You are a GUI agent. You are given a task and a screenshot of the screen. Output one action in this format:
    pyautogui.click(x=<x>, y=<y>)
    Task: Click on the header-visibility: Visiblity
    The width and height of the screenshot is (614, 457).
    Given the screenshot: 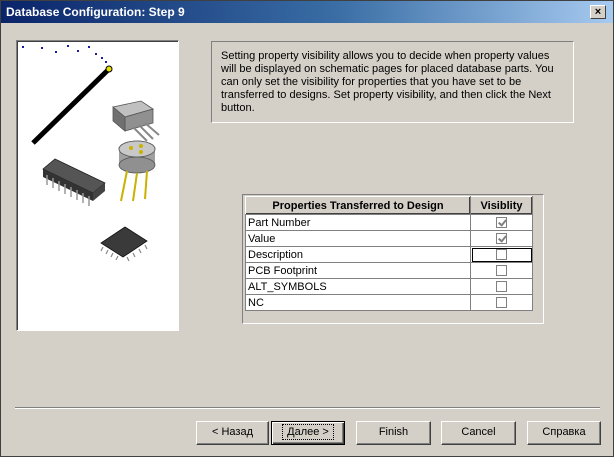 What is the action you would take?
    pyautogui.click(x=501, y=205)
    